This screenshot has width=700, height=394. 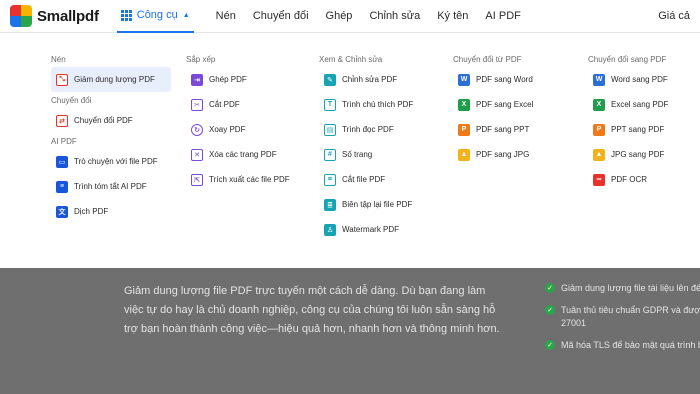 I want to click on ppt-icon: P, so click(x=599, y=129).